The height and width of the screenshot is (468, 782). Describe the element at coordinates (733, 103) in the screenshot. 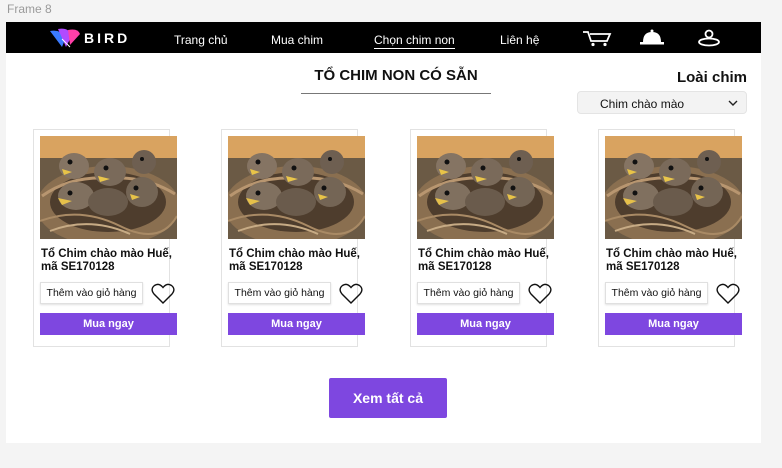

I see `chevron-down-icon` at that location.